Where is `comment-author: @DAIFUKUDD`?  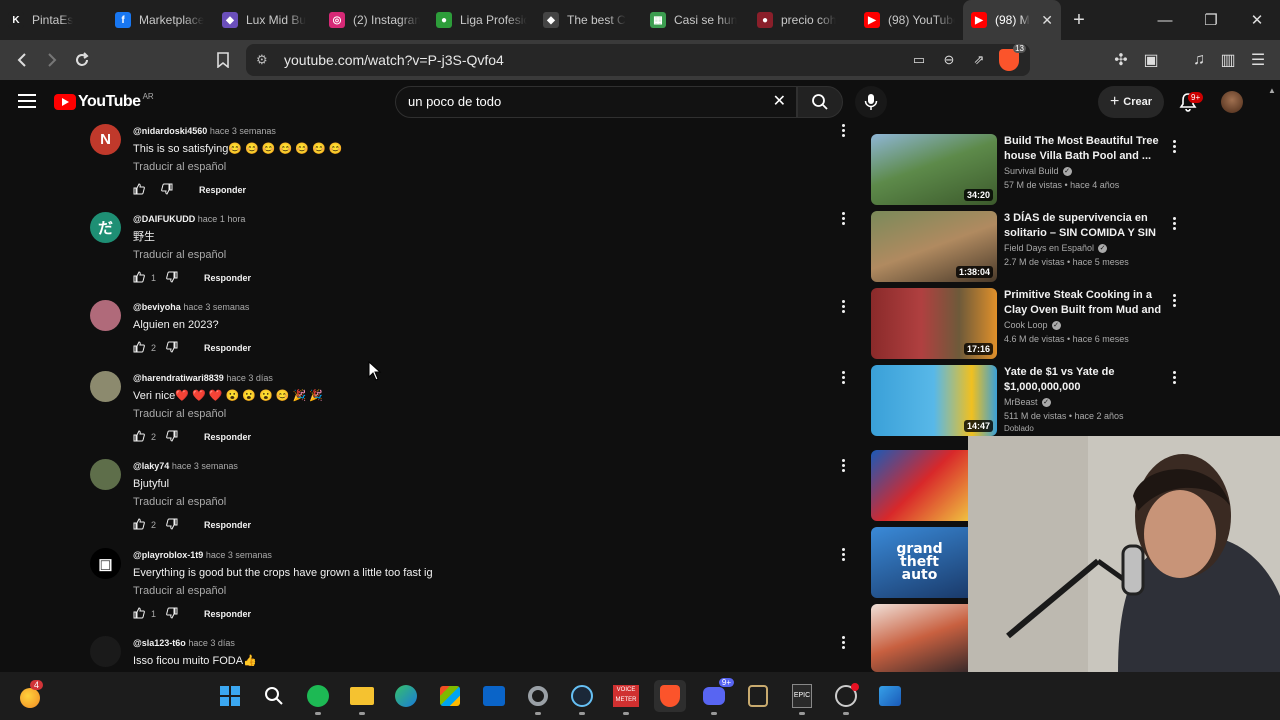 comment-author: @DAIFUKUDD is located at coordinates (164, 219).